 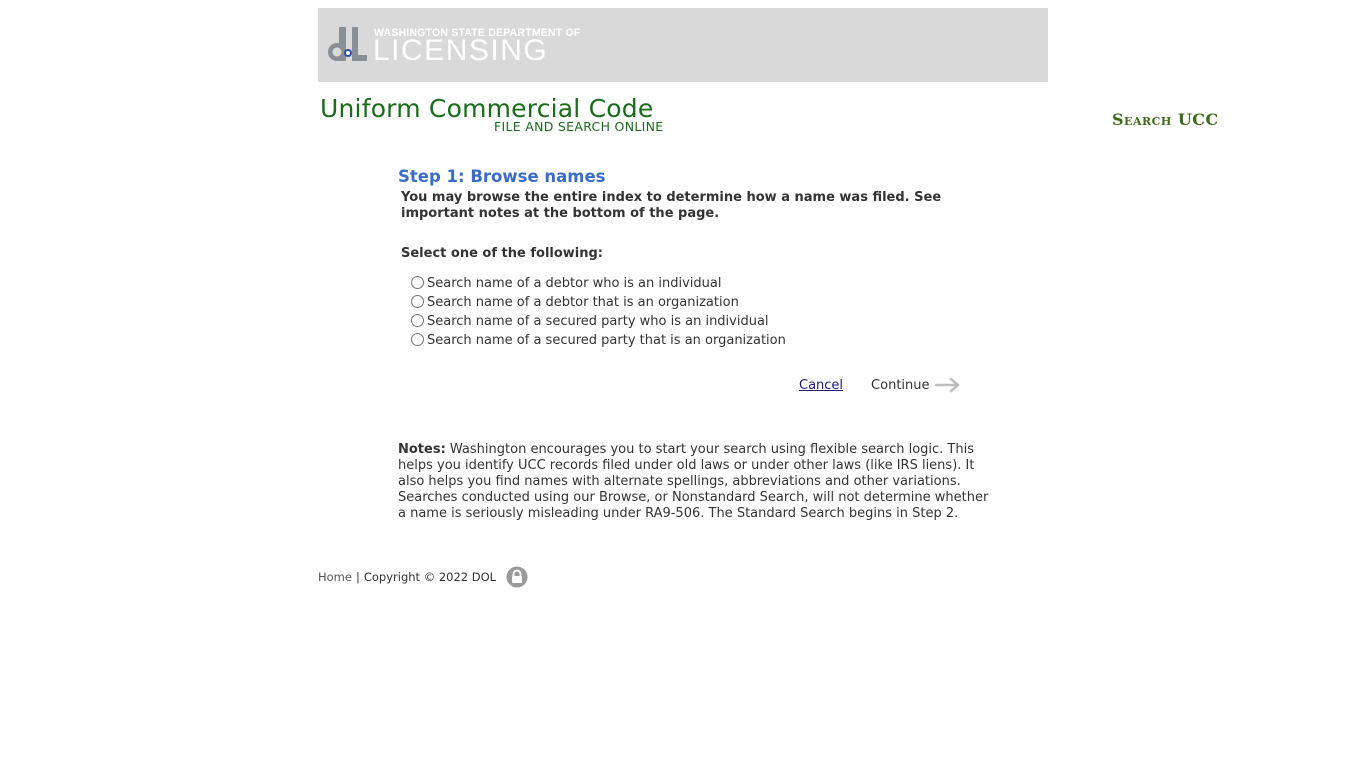 What do you see at coordinates (946, 385) in the screenshot?
I see `arrow-right-icon` at bounding box center [946, 385].